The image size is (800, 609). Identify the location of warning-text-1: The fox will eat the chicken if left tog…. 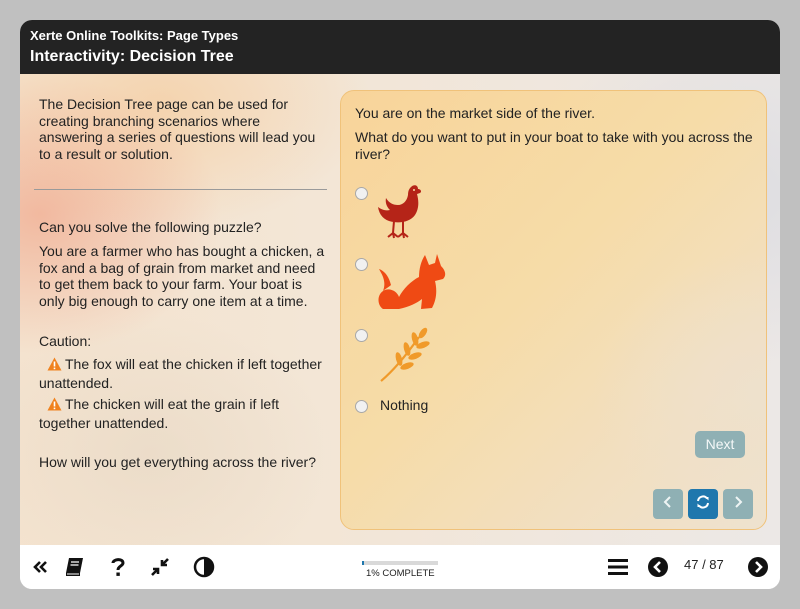
(180, 373).